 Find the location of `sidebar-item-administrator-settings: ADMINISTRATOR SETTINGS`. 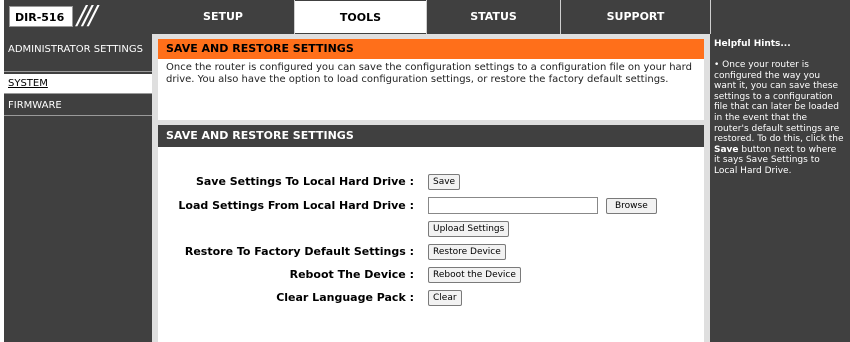

sidebar-item-administrator-settings: ADMINISTRATOR SETTINGS is located at coordinates (78, 57).